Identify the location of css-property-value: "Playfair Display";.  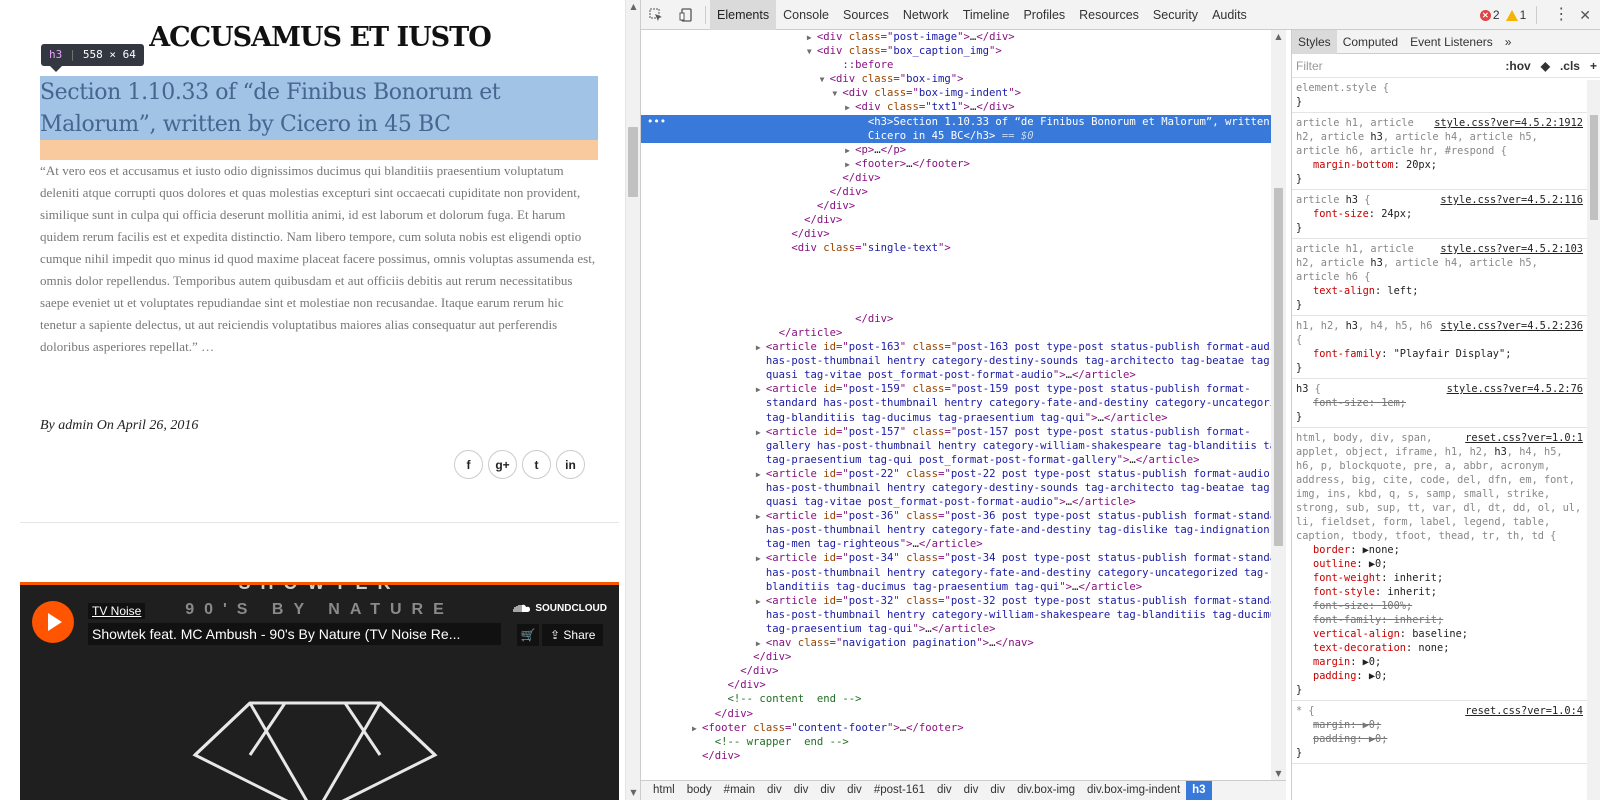
(1453, 354).